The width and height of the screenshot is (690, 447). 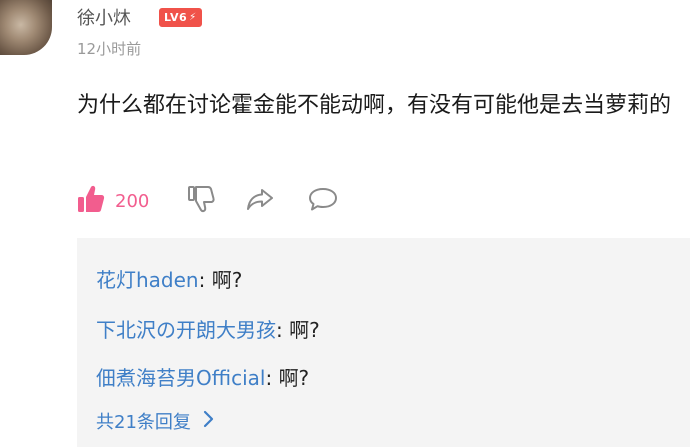 What do you see at coordinates (176, 17) in the screenshot?
I see `level-badge-text: LV6` at bounding box center [176, 17].